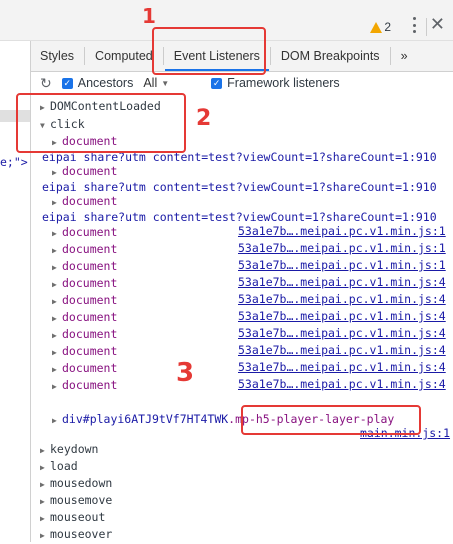 The height and width of the screenshot is (544, 453). I want to click on event-load: ▶ load, so click(59, 466).